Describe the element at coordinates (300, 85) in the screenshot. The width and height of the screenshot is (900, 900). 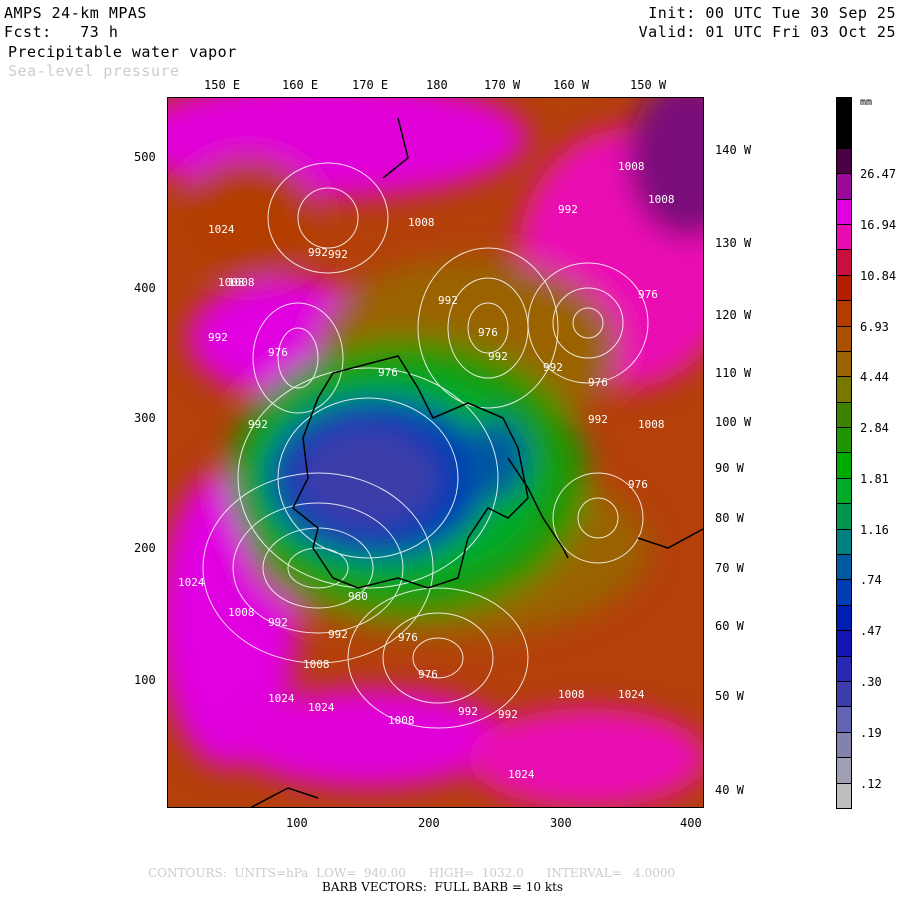
I see `top-lon-label: 160 E` at that location.